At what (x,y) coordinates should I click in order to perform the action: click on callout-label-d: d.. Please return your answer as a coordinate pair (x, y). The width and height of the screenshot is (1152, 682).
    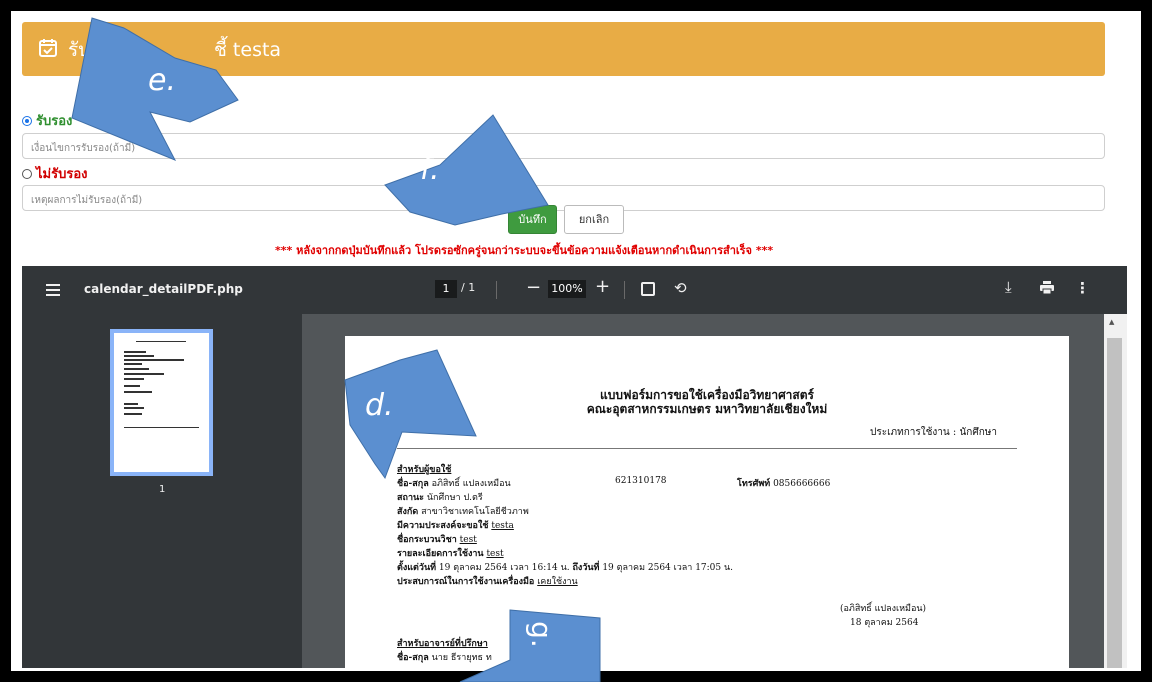
    Looking at the image, I should click on (379, 405).